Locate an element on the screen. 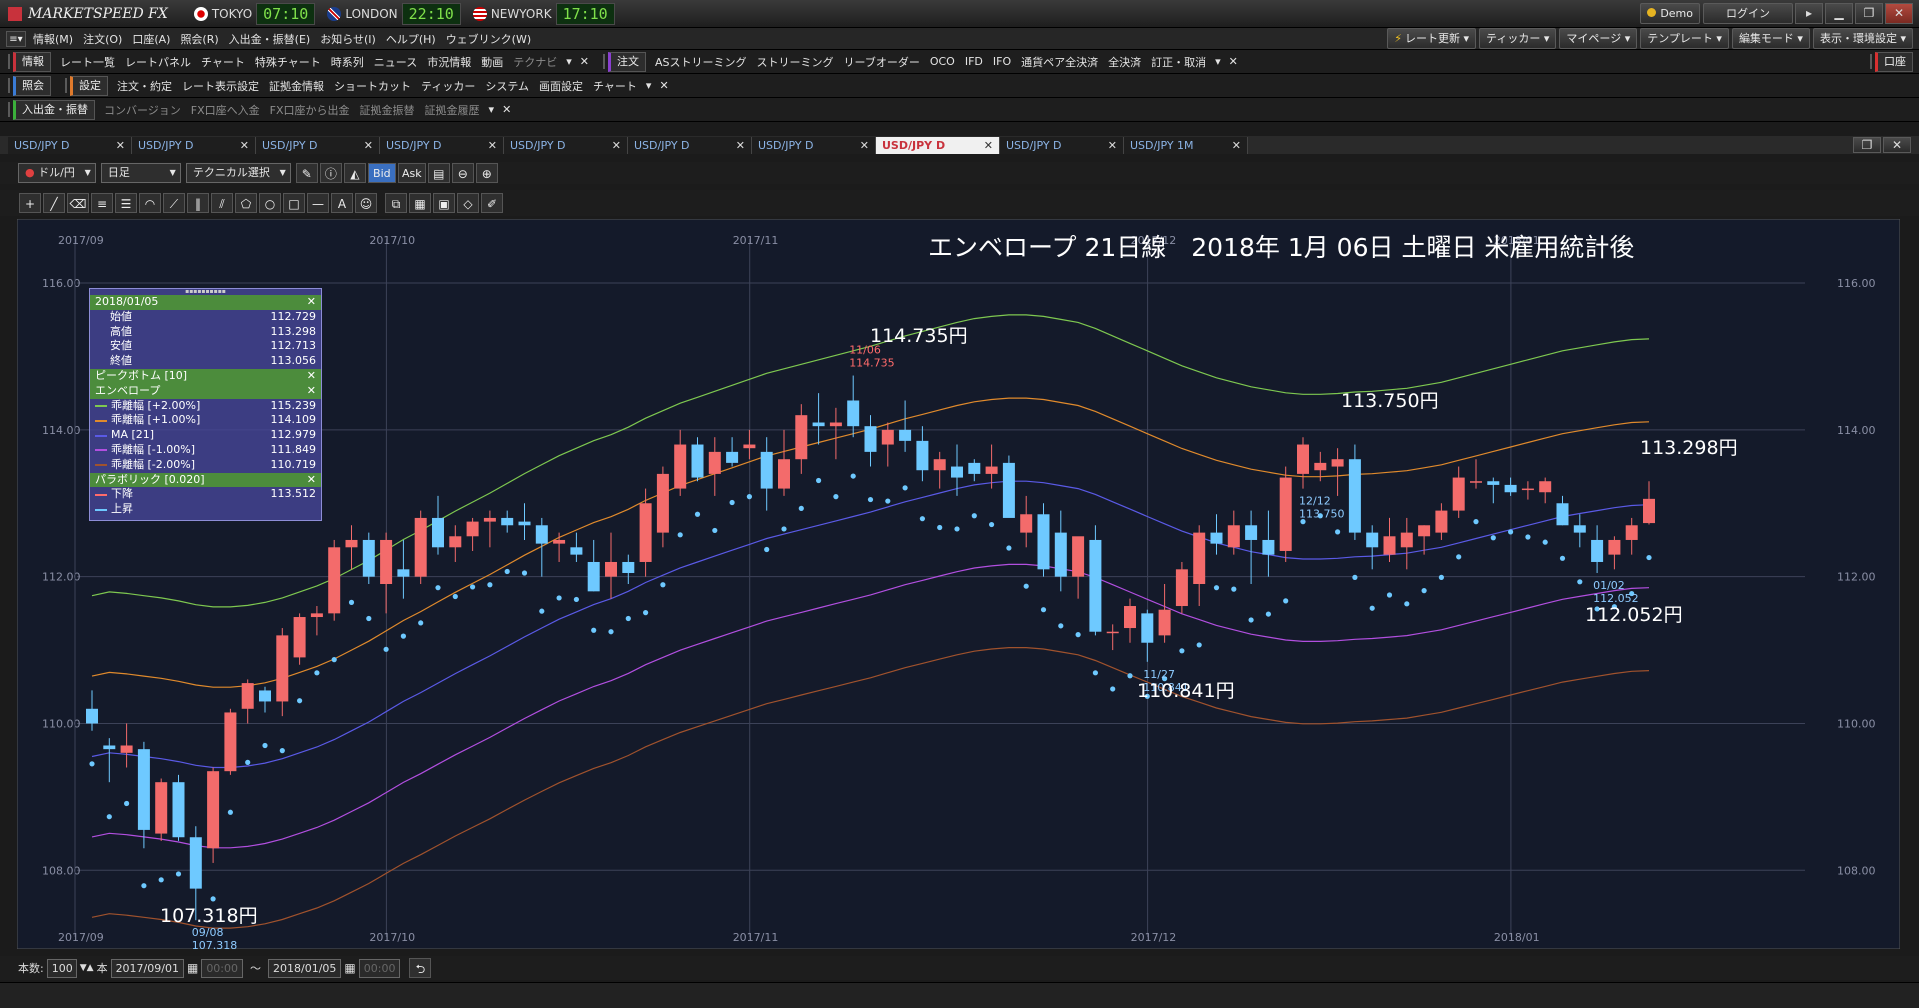 The width and height of the screenshot is (1919, 1008). fib-fan-icon: ◠ is located at coordinates (150, 203).